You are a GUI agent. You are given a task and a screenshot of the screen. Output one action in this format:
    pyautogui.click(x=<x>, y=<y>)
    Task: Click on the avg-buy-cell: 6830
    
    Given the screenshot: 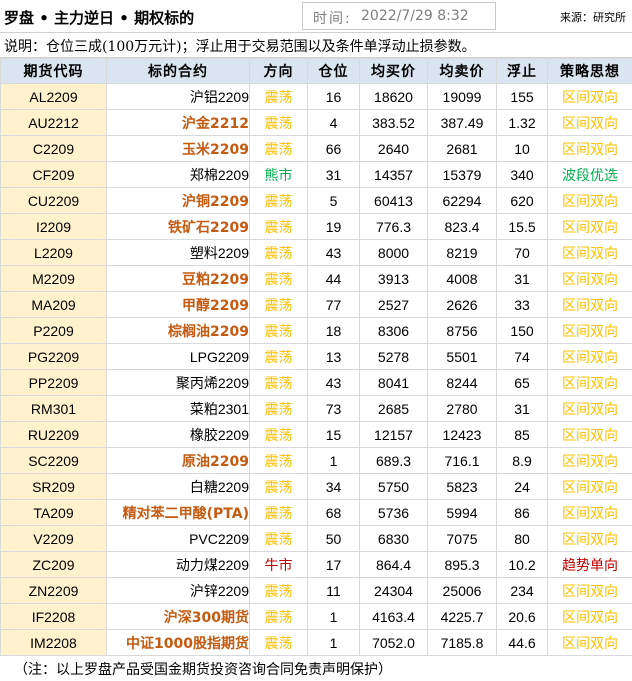 What is the action you would take?
    pyautogui.click(x=393, y=538)
    